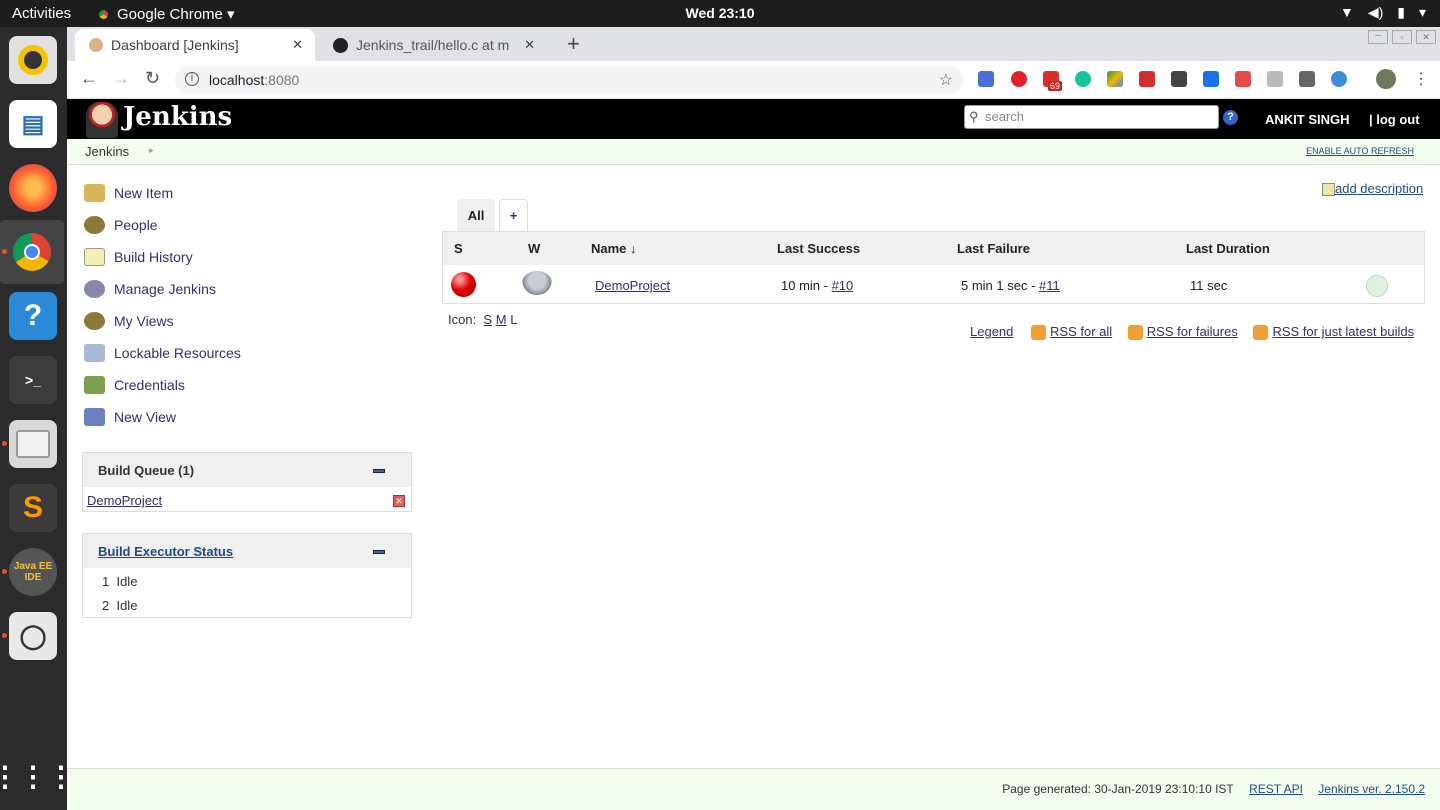  What do you see at coordinates (614, 248) in the screenshot?
I see `header-name: Name ↓` at bounding box center [614, 248].